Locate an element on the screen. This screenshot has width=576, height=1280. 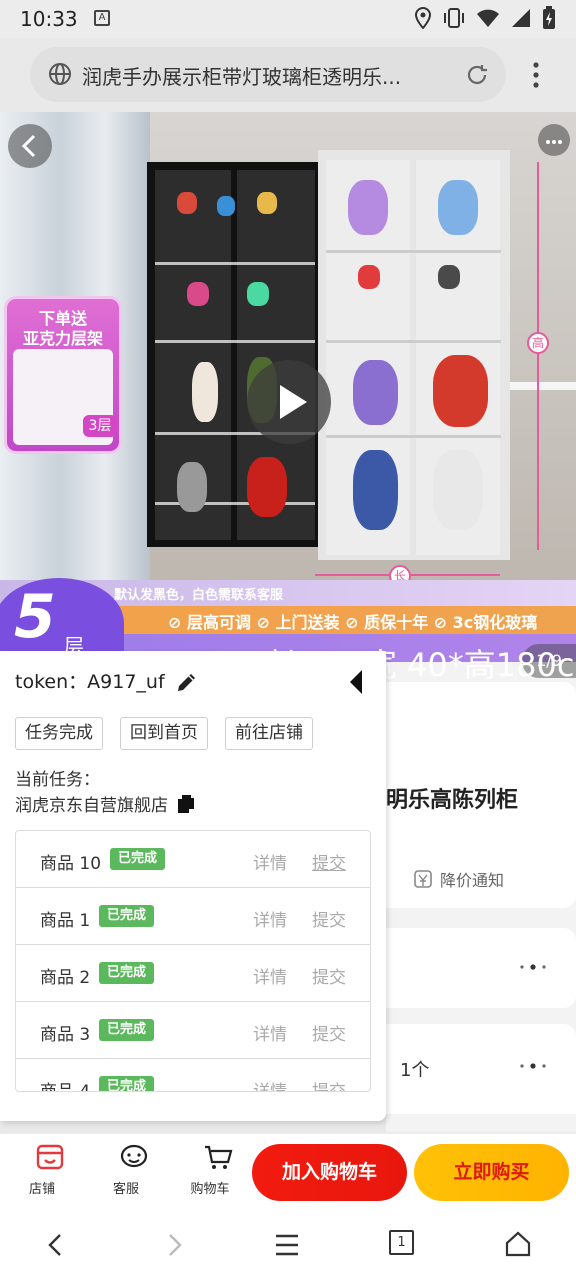
price-tag-icon is located at coordinates (423, 879).